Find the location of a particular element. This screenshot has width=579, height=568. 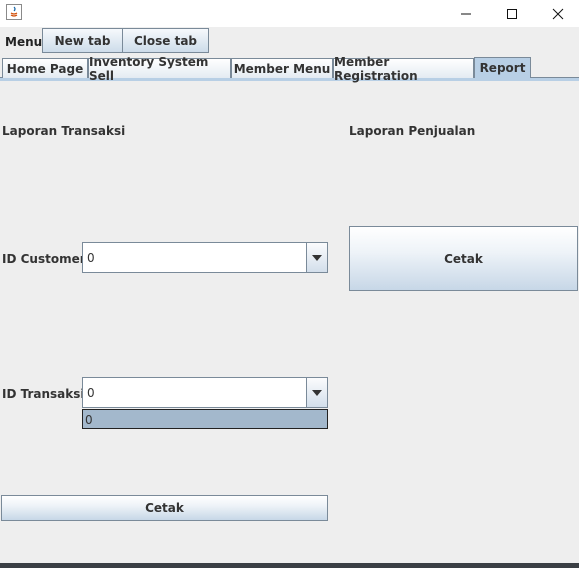

close-icon is located at coordinates (558, 13).